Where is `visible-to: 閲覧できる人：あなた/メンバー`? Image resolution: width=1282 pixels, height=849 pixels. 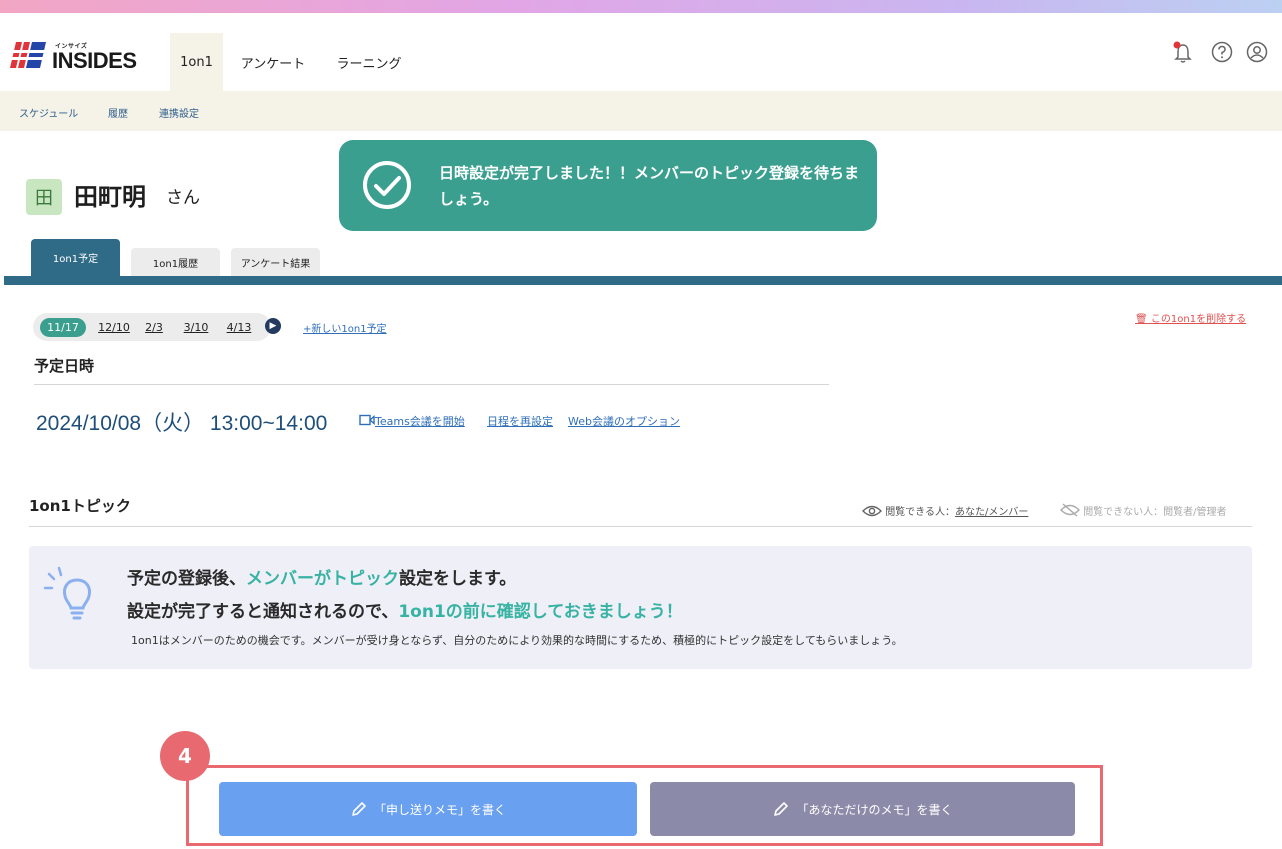 visible-to: 閲覧できる人：あなた/メンバー is located at coordinates (945, 510).